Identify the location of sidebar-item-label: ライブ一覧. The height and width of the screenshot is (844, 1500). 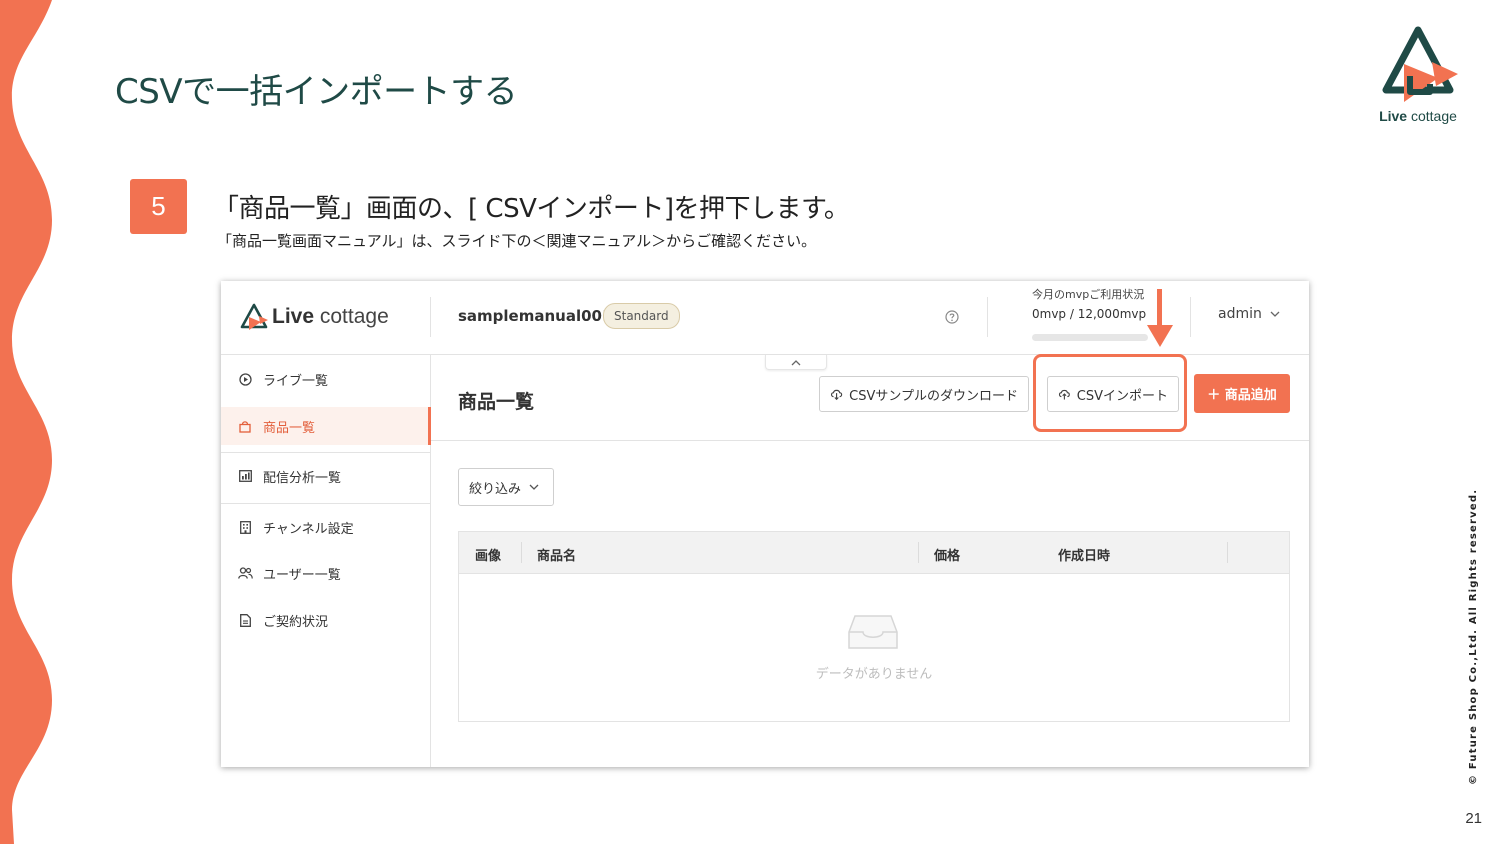
(296, 381).